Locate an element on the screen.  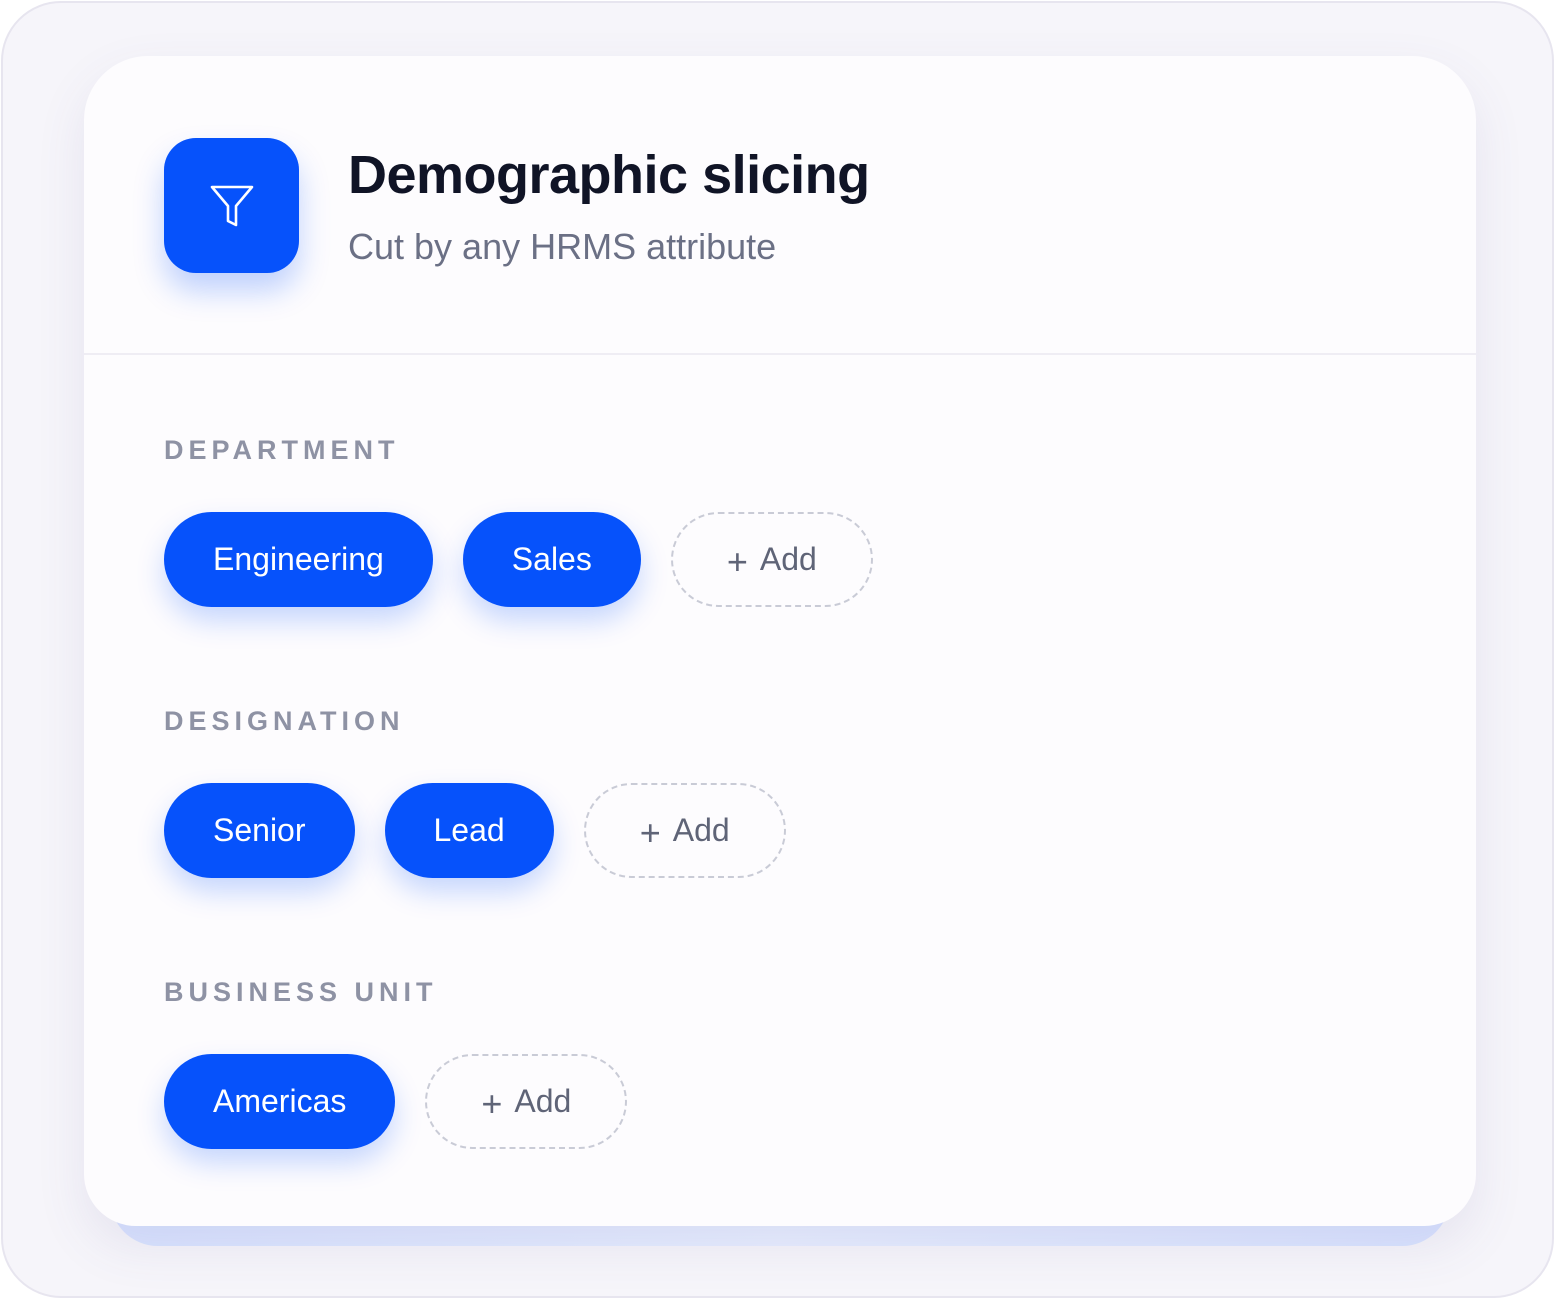
filter-icon-tile is located at coordinates (231, 205).